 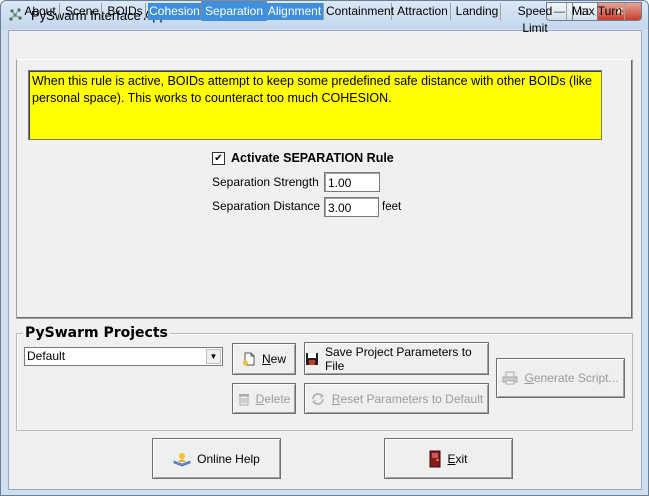 What do you see at coordinates (260, 398) in the screenshot?
I see `delete-button-mnemonic: D` at bounding box center [260, 398].